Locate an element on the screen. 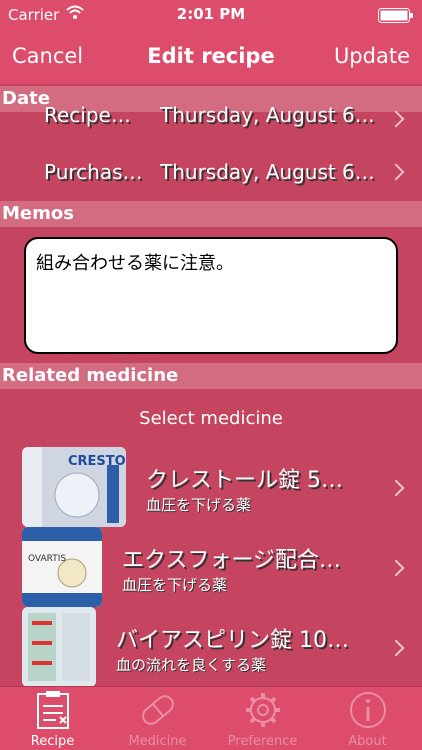 This screenshot has height=750, width=422. medicine-package-image: CRESTO is located at coordinates (74, 487).